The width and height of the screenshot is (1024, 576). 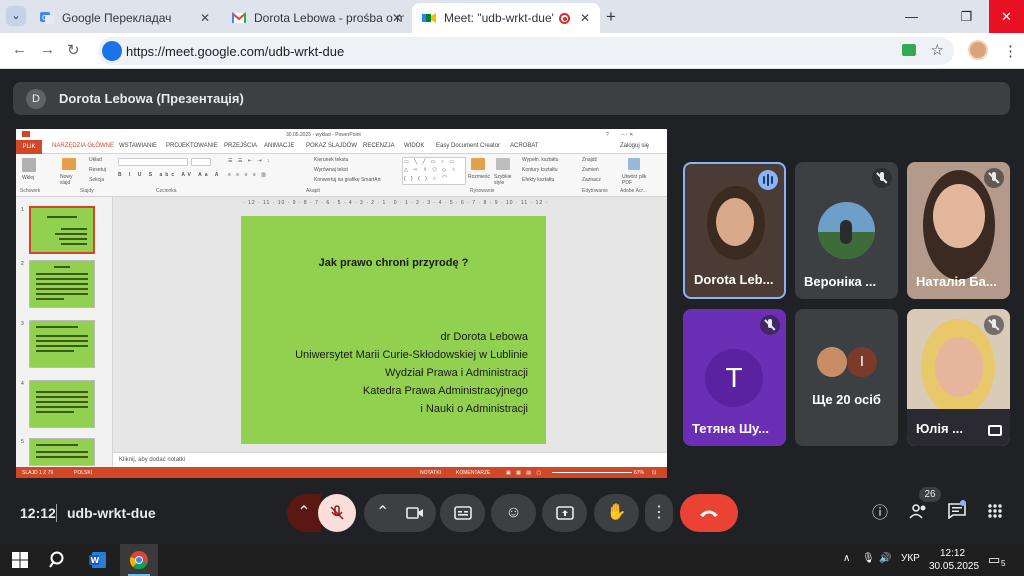 What do you see at coordinates (474, 409) in the screenshot?
I see `slide-line: i Nauki o Administracji` at bounding box center [474, 409].